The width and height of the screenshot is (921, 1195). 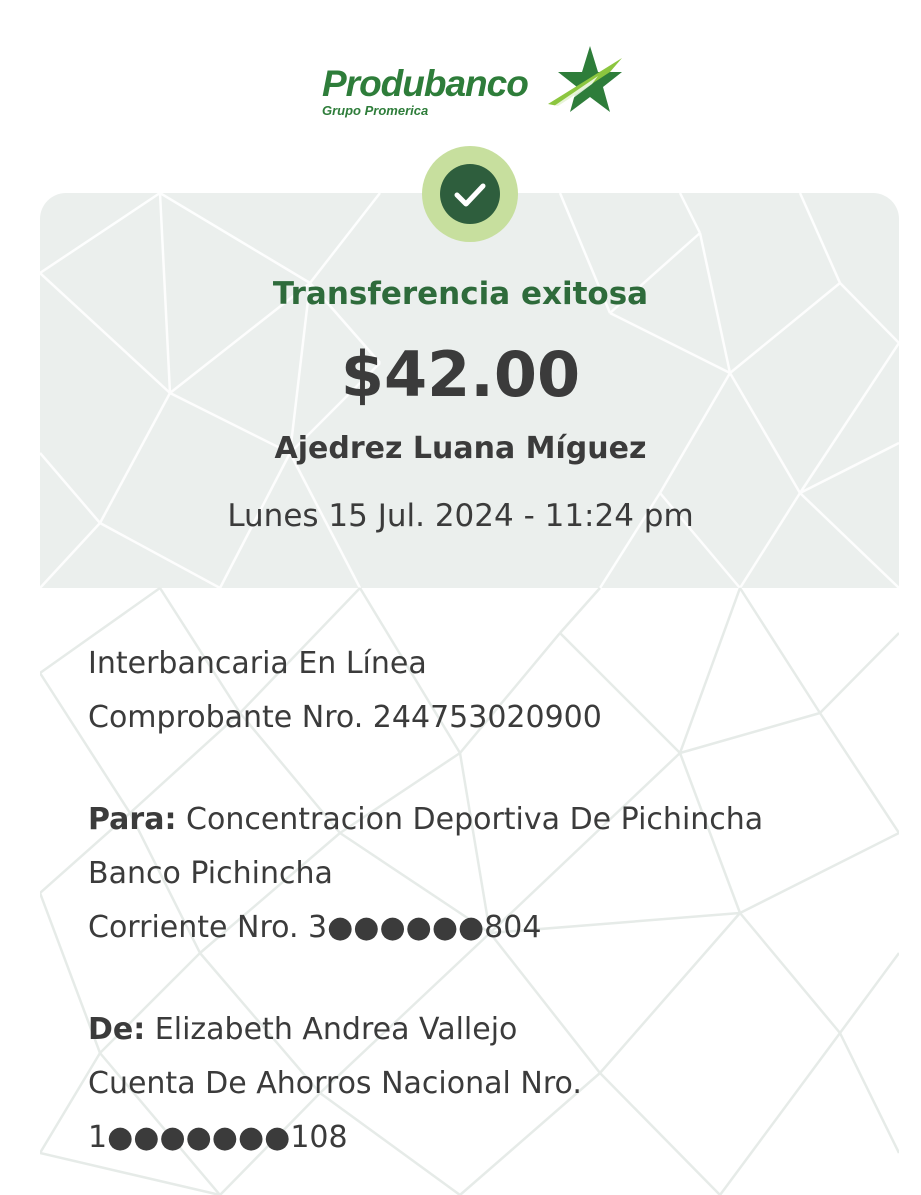 I want to click on star-logo-icon, so click(x=585, y=79).